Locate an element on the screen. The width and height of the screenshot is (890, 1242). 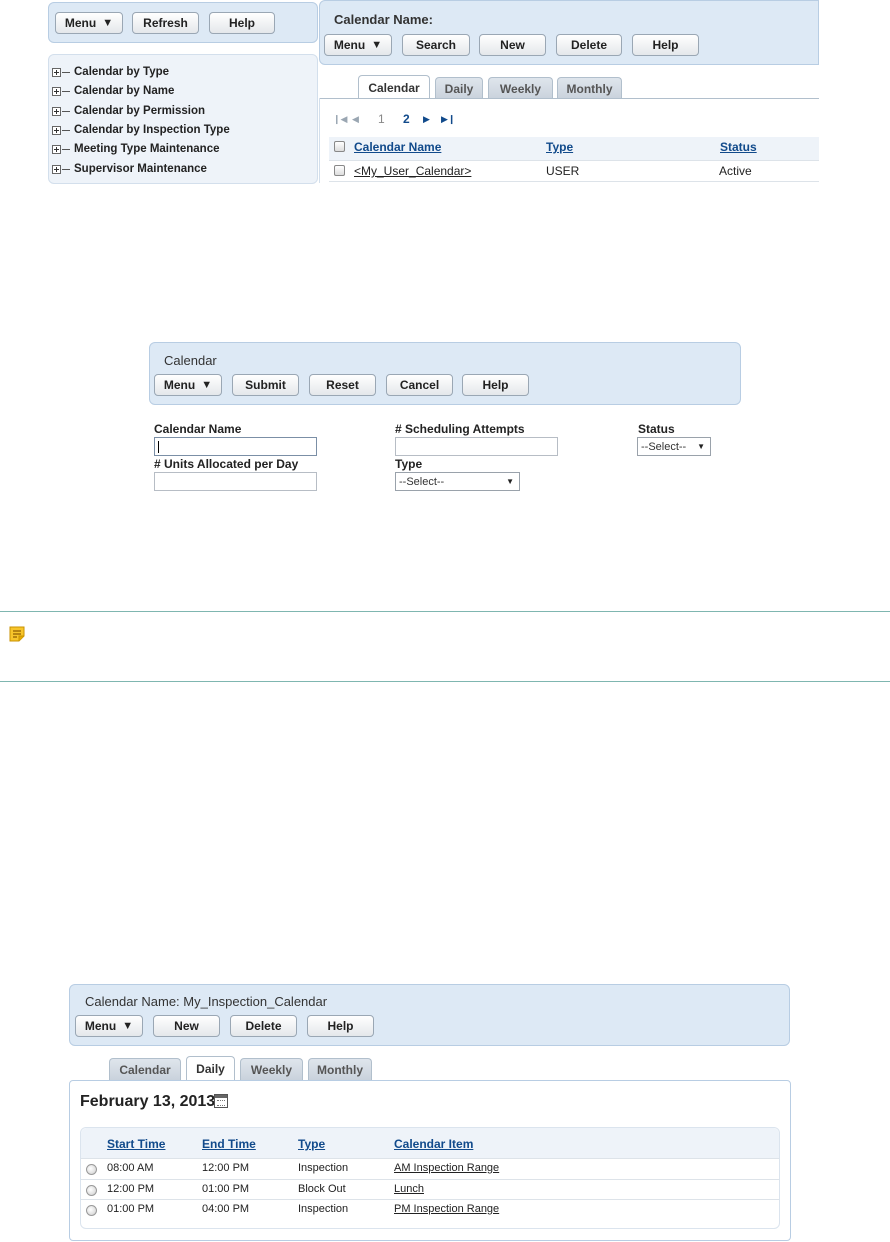
type-label: Type is located at coordinates (409, 464).